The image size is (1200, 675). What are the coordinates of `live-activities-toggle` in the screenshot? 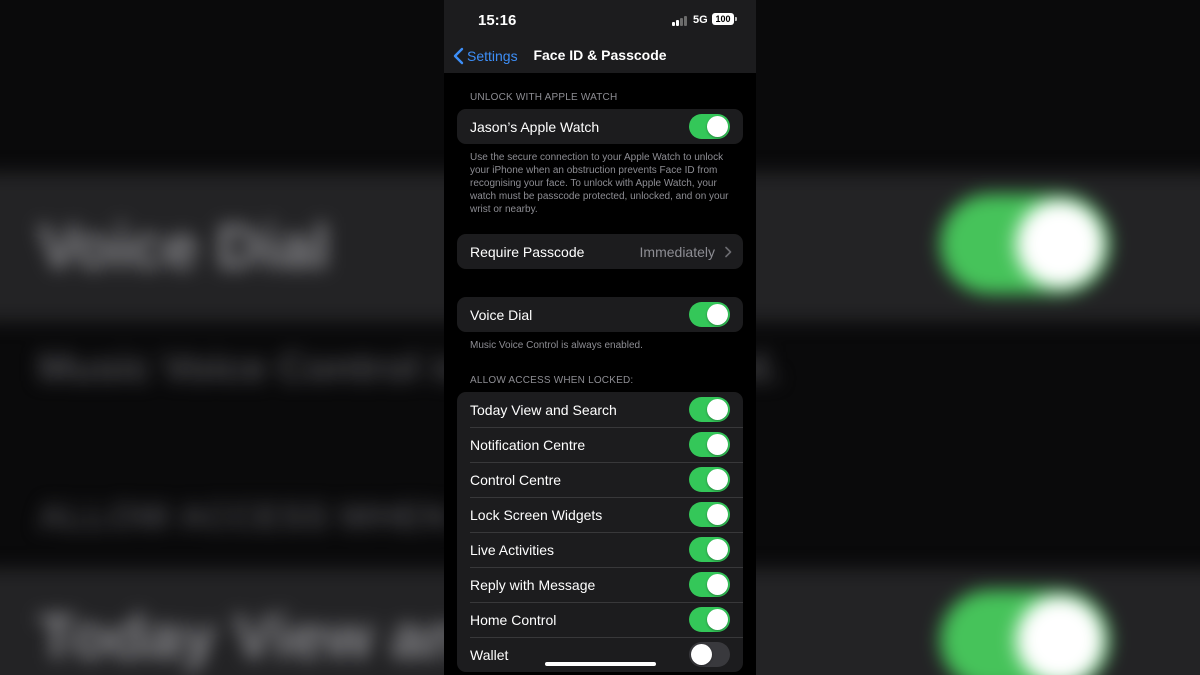 It's located at (709, 549).